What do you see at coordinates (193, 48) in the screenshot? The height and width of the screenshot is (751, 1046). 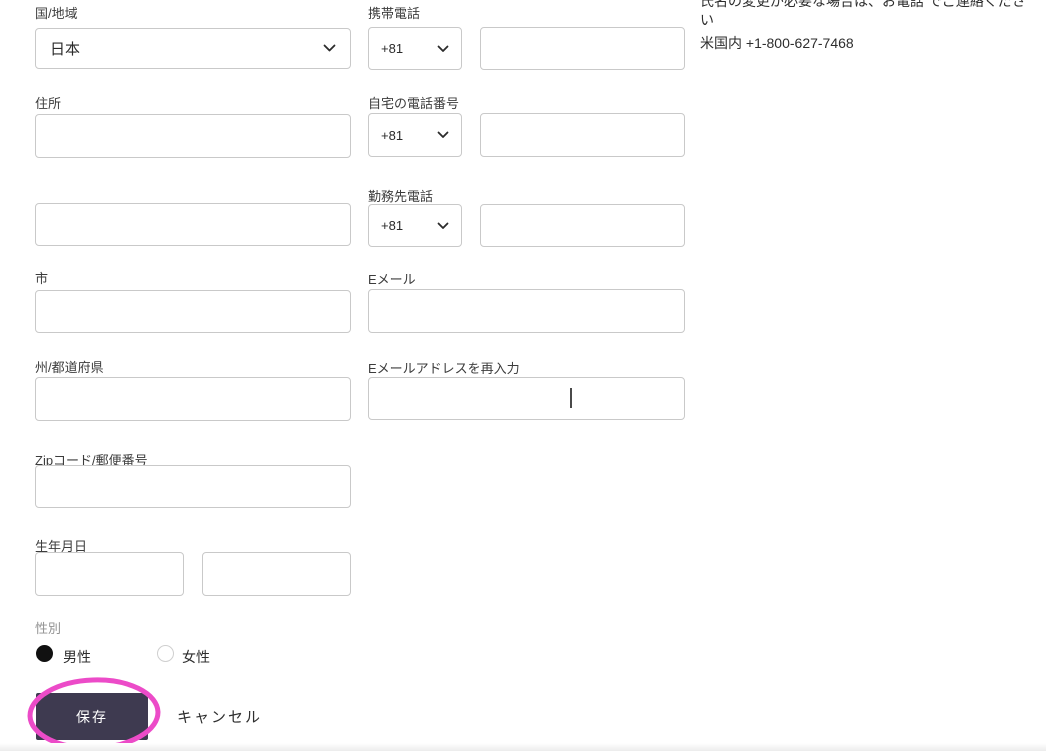 I see `country-select: 日本` at bounding box center [193, 48].